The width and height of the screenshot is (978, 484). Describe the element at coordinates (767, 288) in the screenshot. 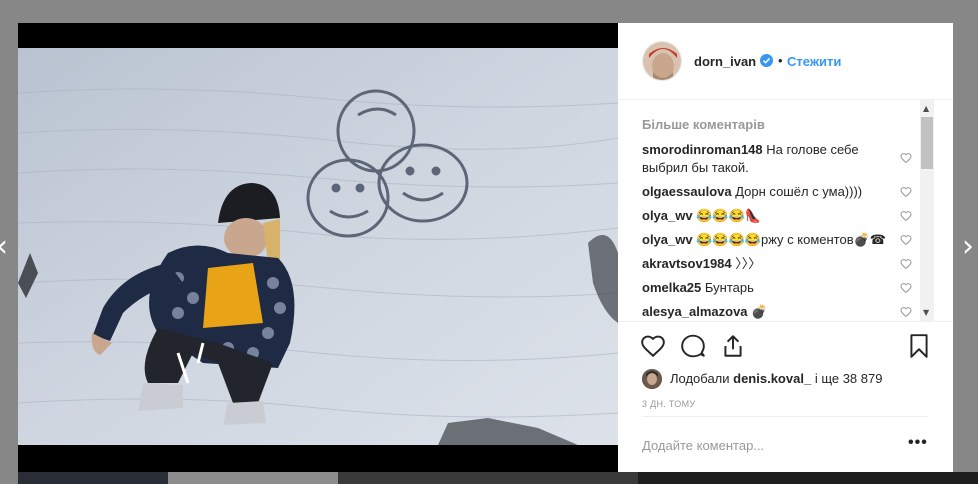

I see `comment-item: omelka25 Бунтарь` at that location.